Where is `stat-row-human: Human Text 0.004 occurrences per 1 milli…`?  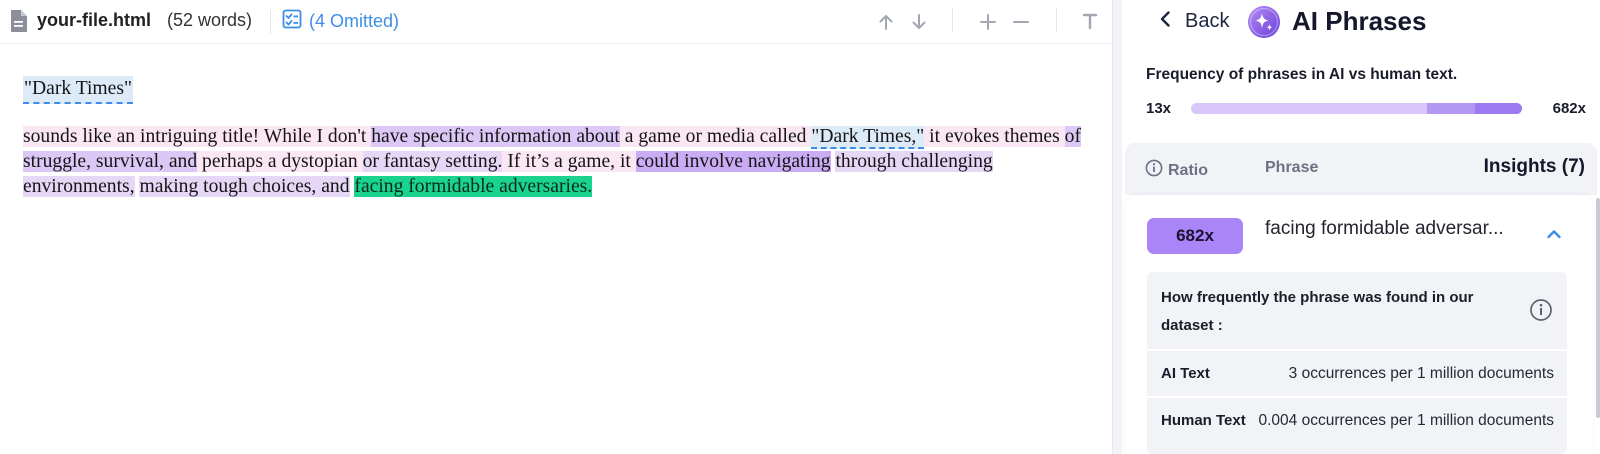 stat-row-human: Human Text 0.004 occurrences per 1 milli… is located at coordinates (1357, 419).